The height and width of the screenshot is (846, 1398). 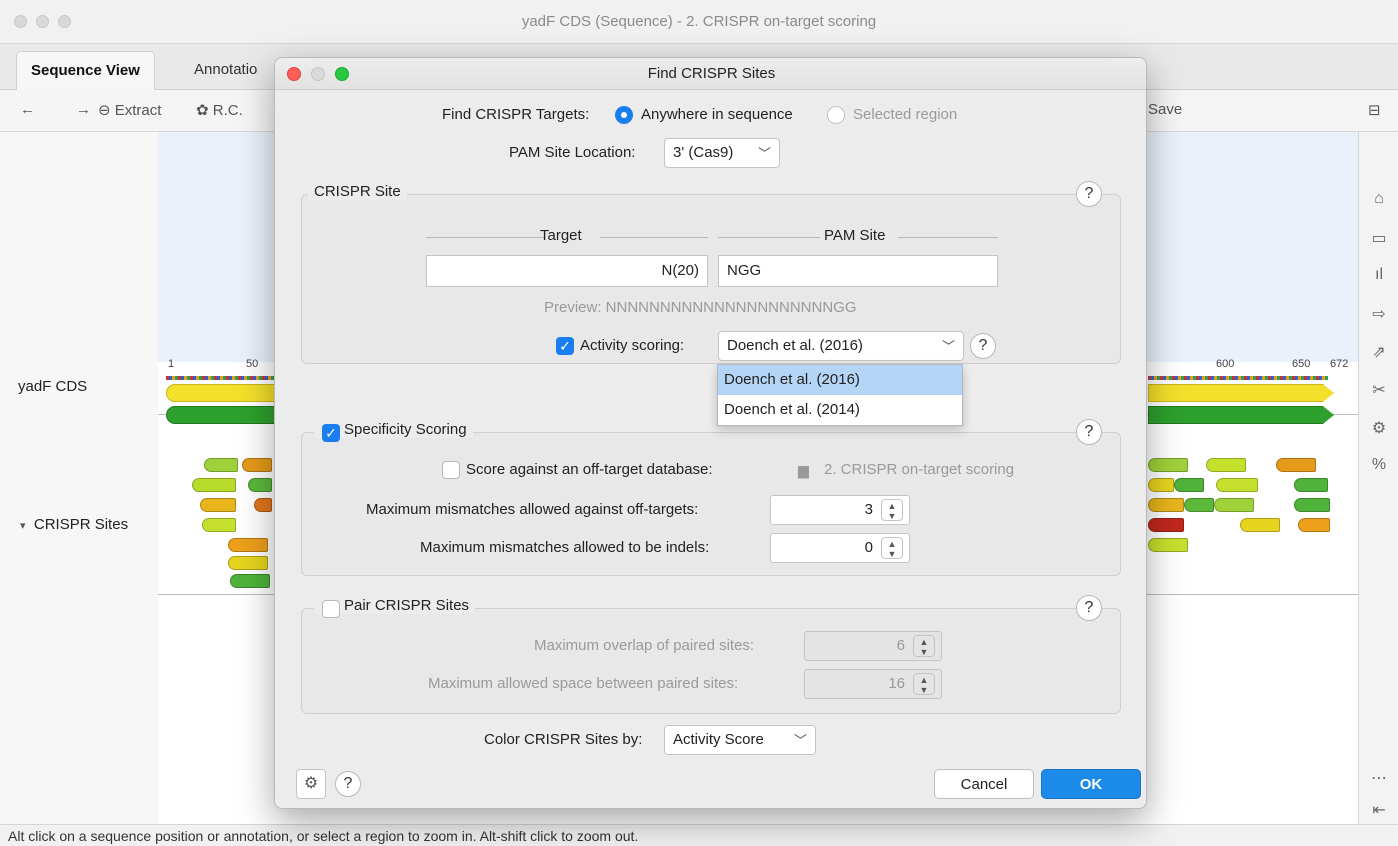 I want to click on crispr-site-title: CRISPR Site, so click(x=357, y=191).